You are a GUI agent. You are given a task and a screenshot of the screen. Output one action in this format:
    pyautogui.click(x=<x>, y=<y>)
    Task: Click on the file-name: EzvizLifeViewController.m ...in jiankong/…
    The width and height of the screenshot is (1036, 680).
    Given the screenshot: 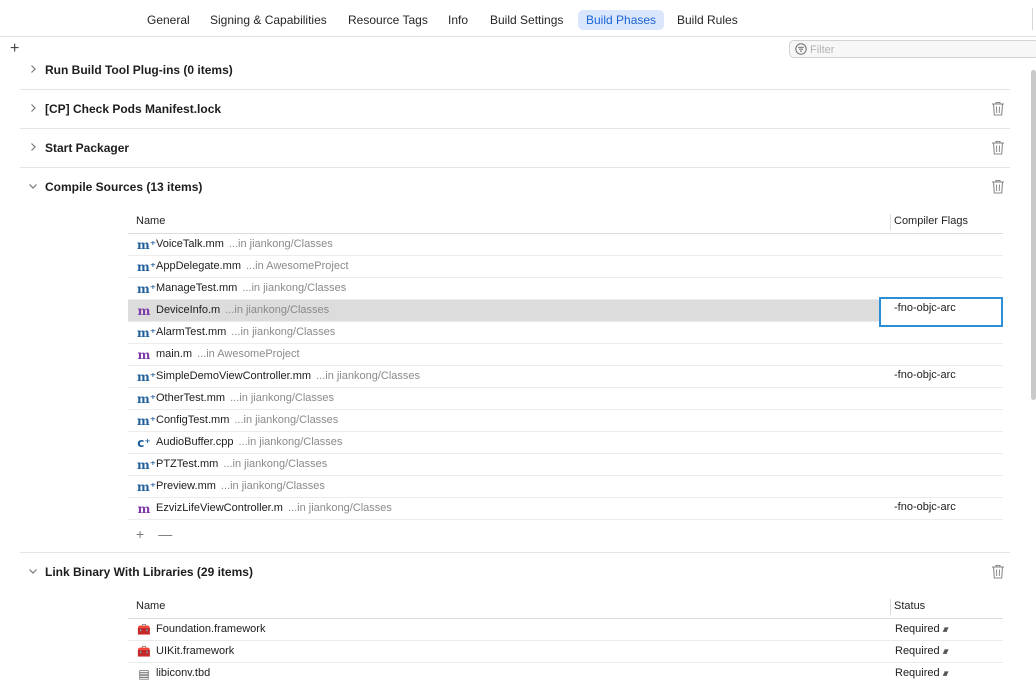 What is the action you would take?
    pyautogui.click(x=274, y=508)
    